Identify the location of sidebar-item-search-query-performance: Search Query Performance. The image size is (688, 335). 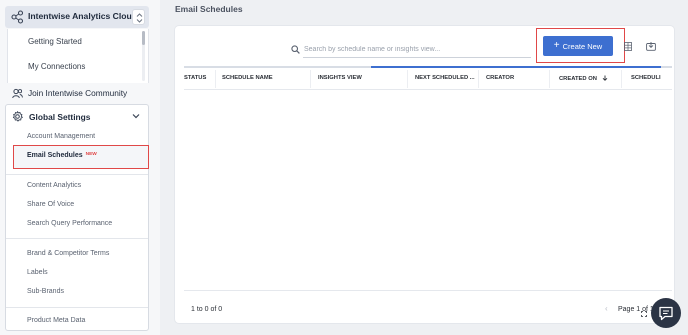
(69, 223).